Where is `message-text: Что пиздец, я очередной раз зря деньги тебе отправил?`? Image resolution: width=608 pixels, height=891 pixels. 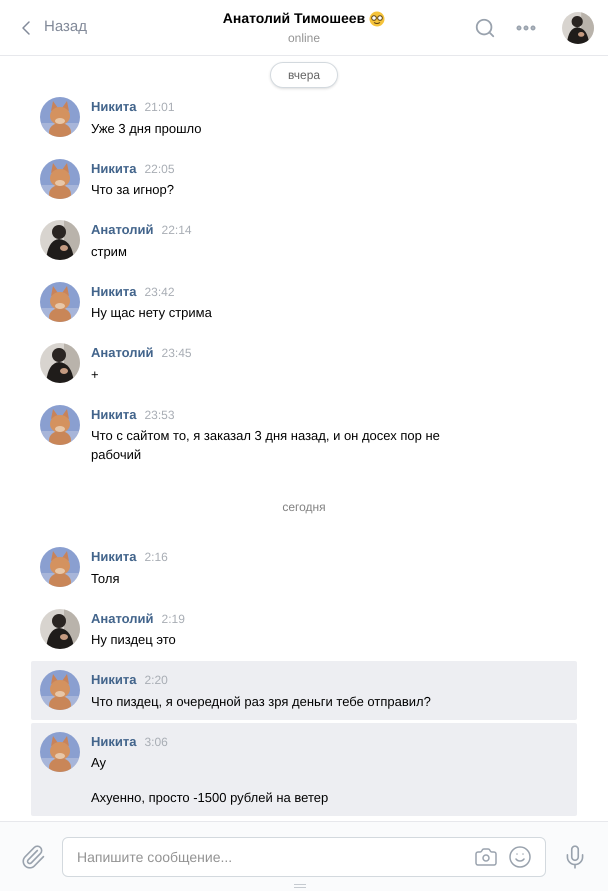 message-text: Что пиздец, я очередной раз зря деньги тебе отправил? is located at coordinates (261, 701).